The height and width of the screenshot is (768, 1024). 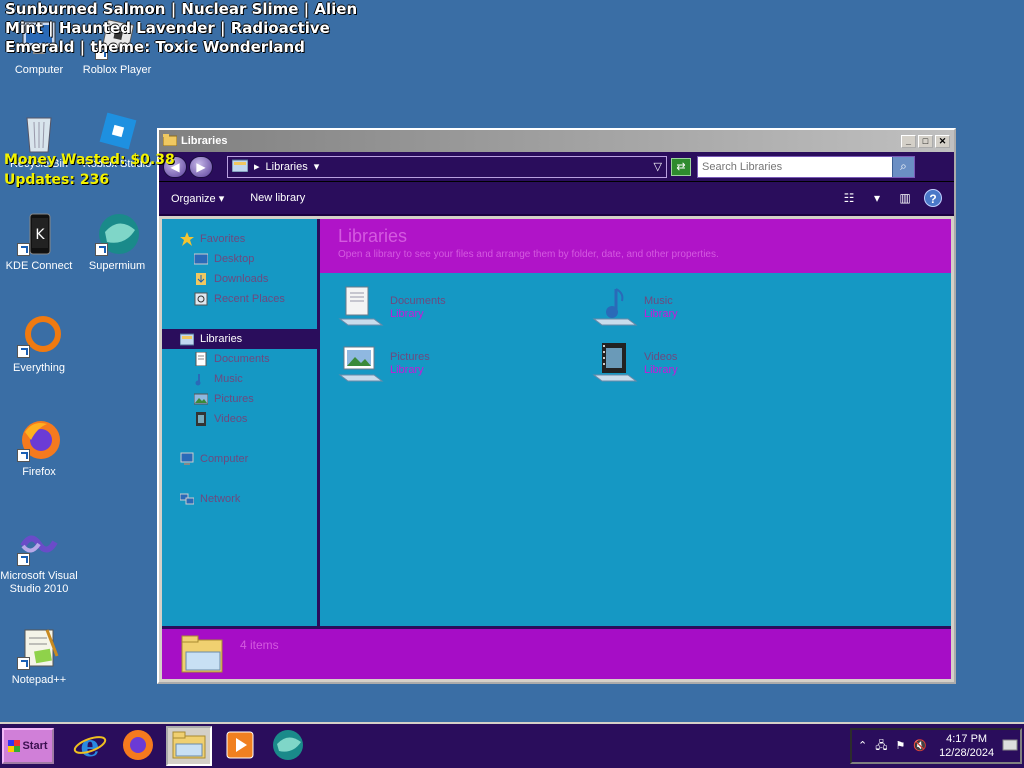 What do you see at coordinates (658, 301) in the screenshot?
I see `library-name: Music` at bounding box center [658, 301].